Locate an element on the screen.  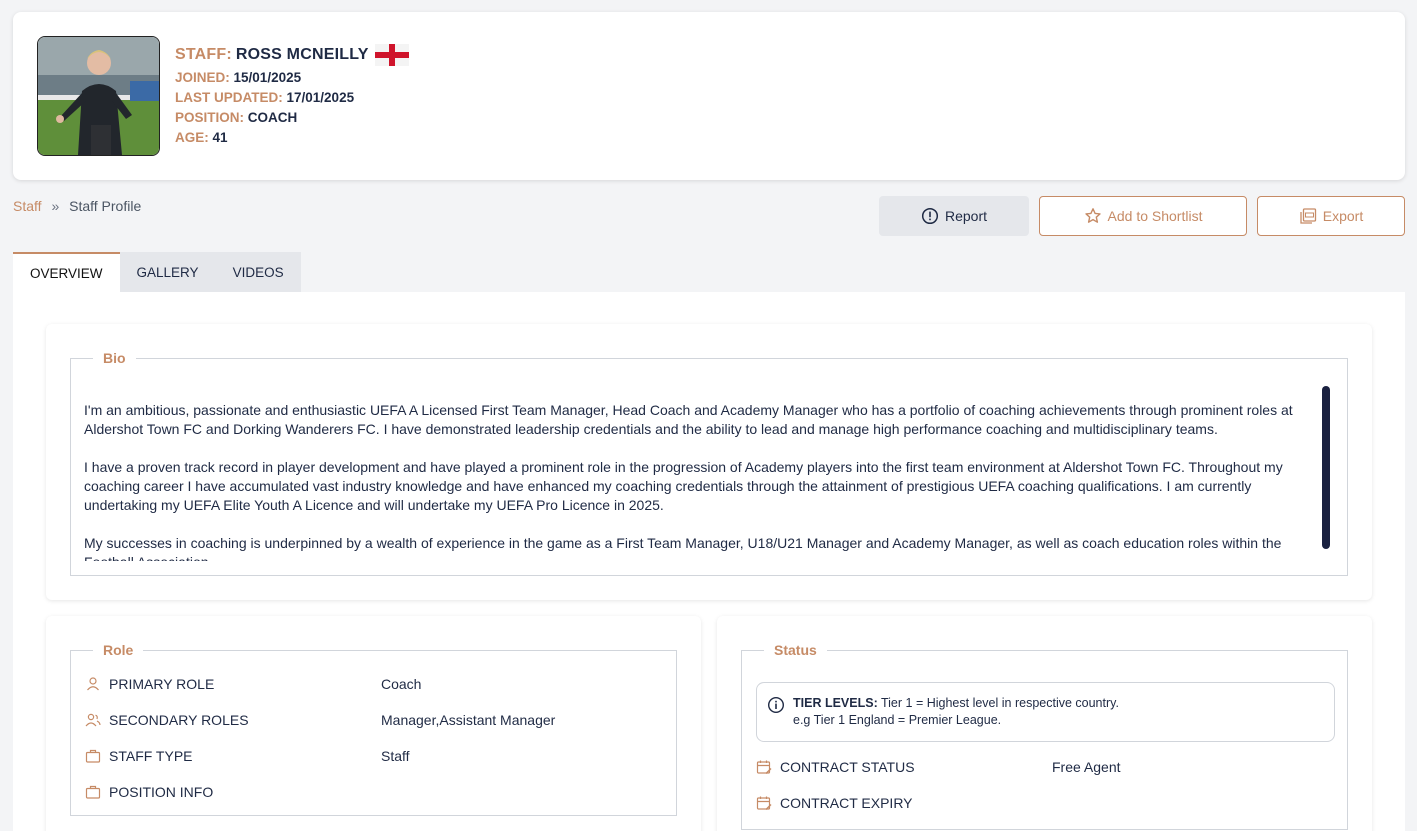
position-row: POSITION: COACH is located at coordinates (292, 118).